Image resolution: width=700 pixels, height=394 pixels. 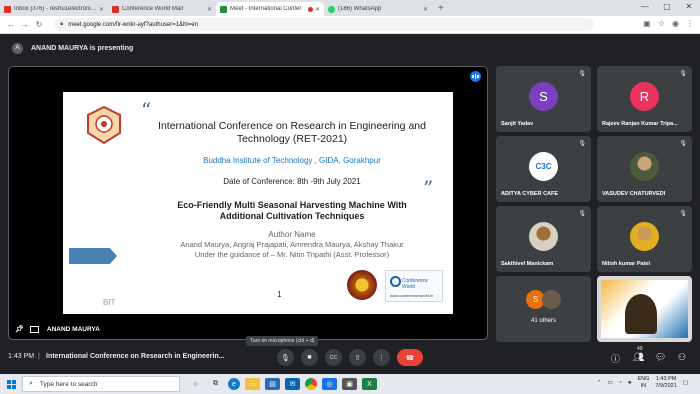 I want to click on photos-icon: ▣, so click(x=349, y=384).